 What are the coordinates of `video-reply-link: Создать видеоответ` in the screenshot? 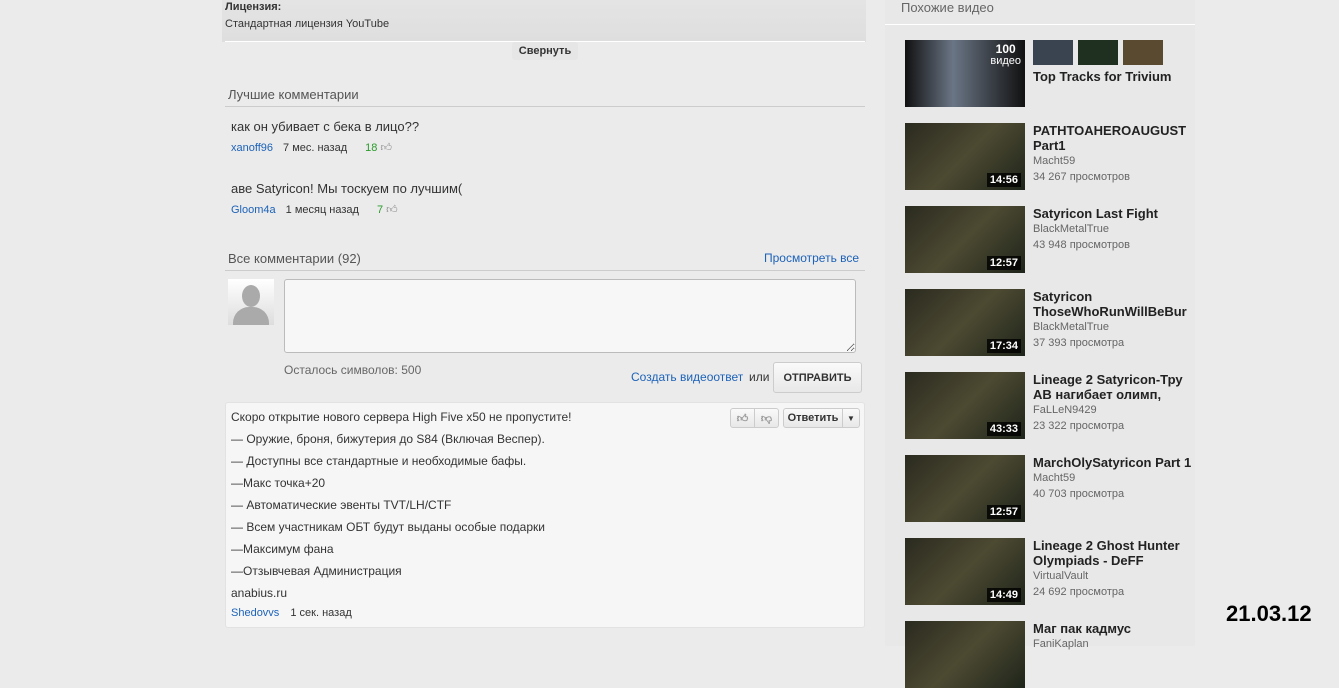 It's located at (687, 377).